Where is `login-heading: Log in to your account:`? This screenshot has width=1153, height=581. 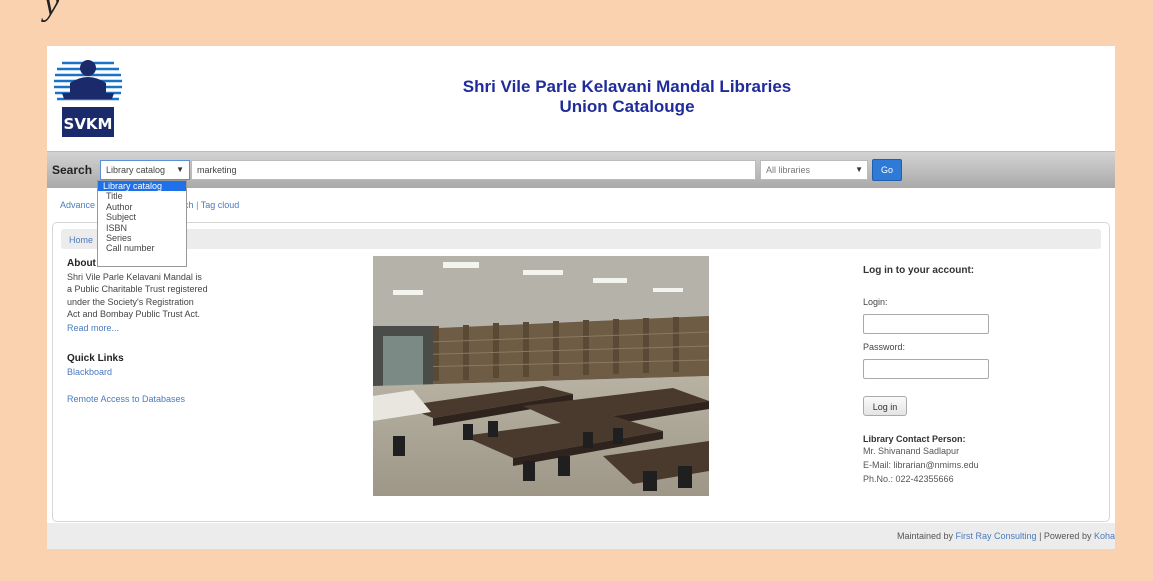 login-heading: Log in to your account: is located at coordinates (919, 270).